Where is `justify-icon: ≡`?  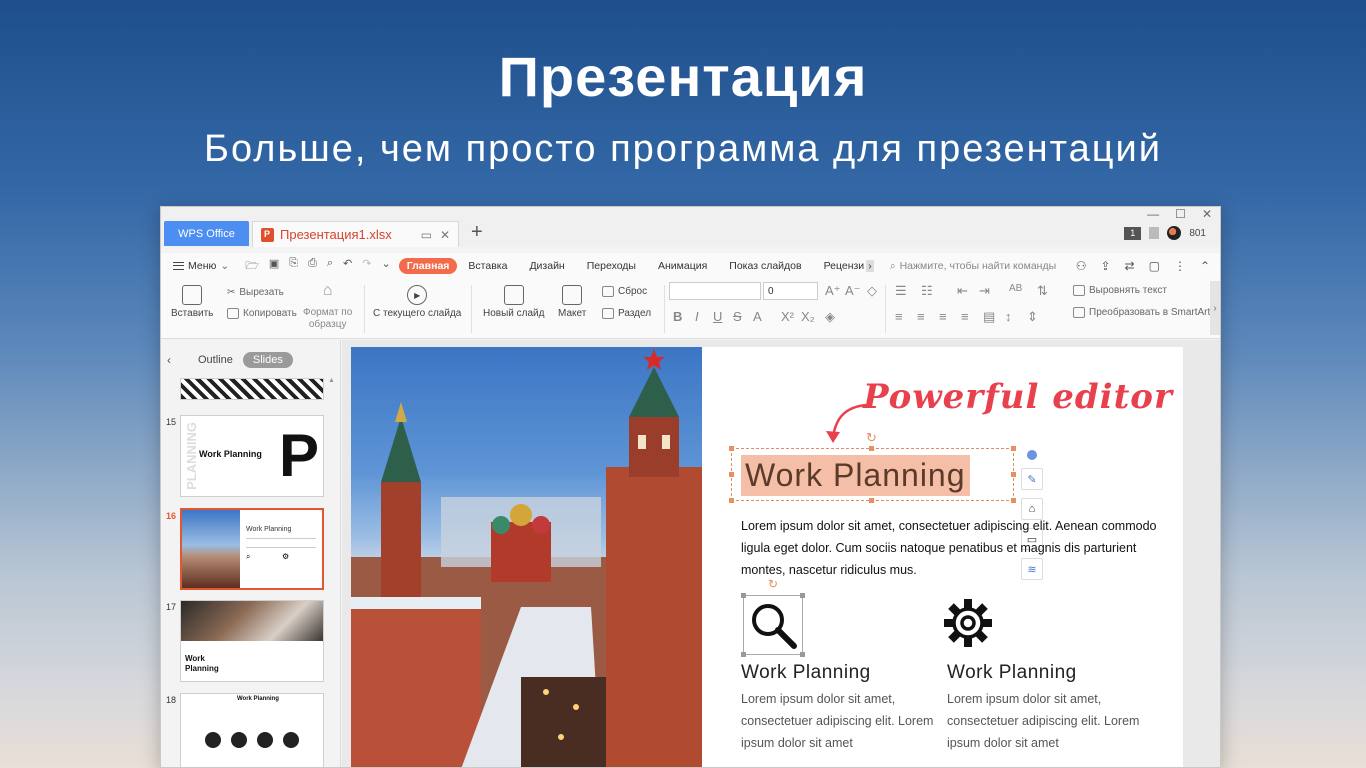
justify-icon: ≡ is located at coordinates (965, 316).